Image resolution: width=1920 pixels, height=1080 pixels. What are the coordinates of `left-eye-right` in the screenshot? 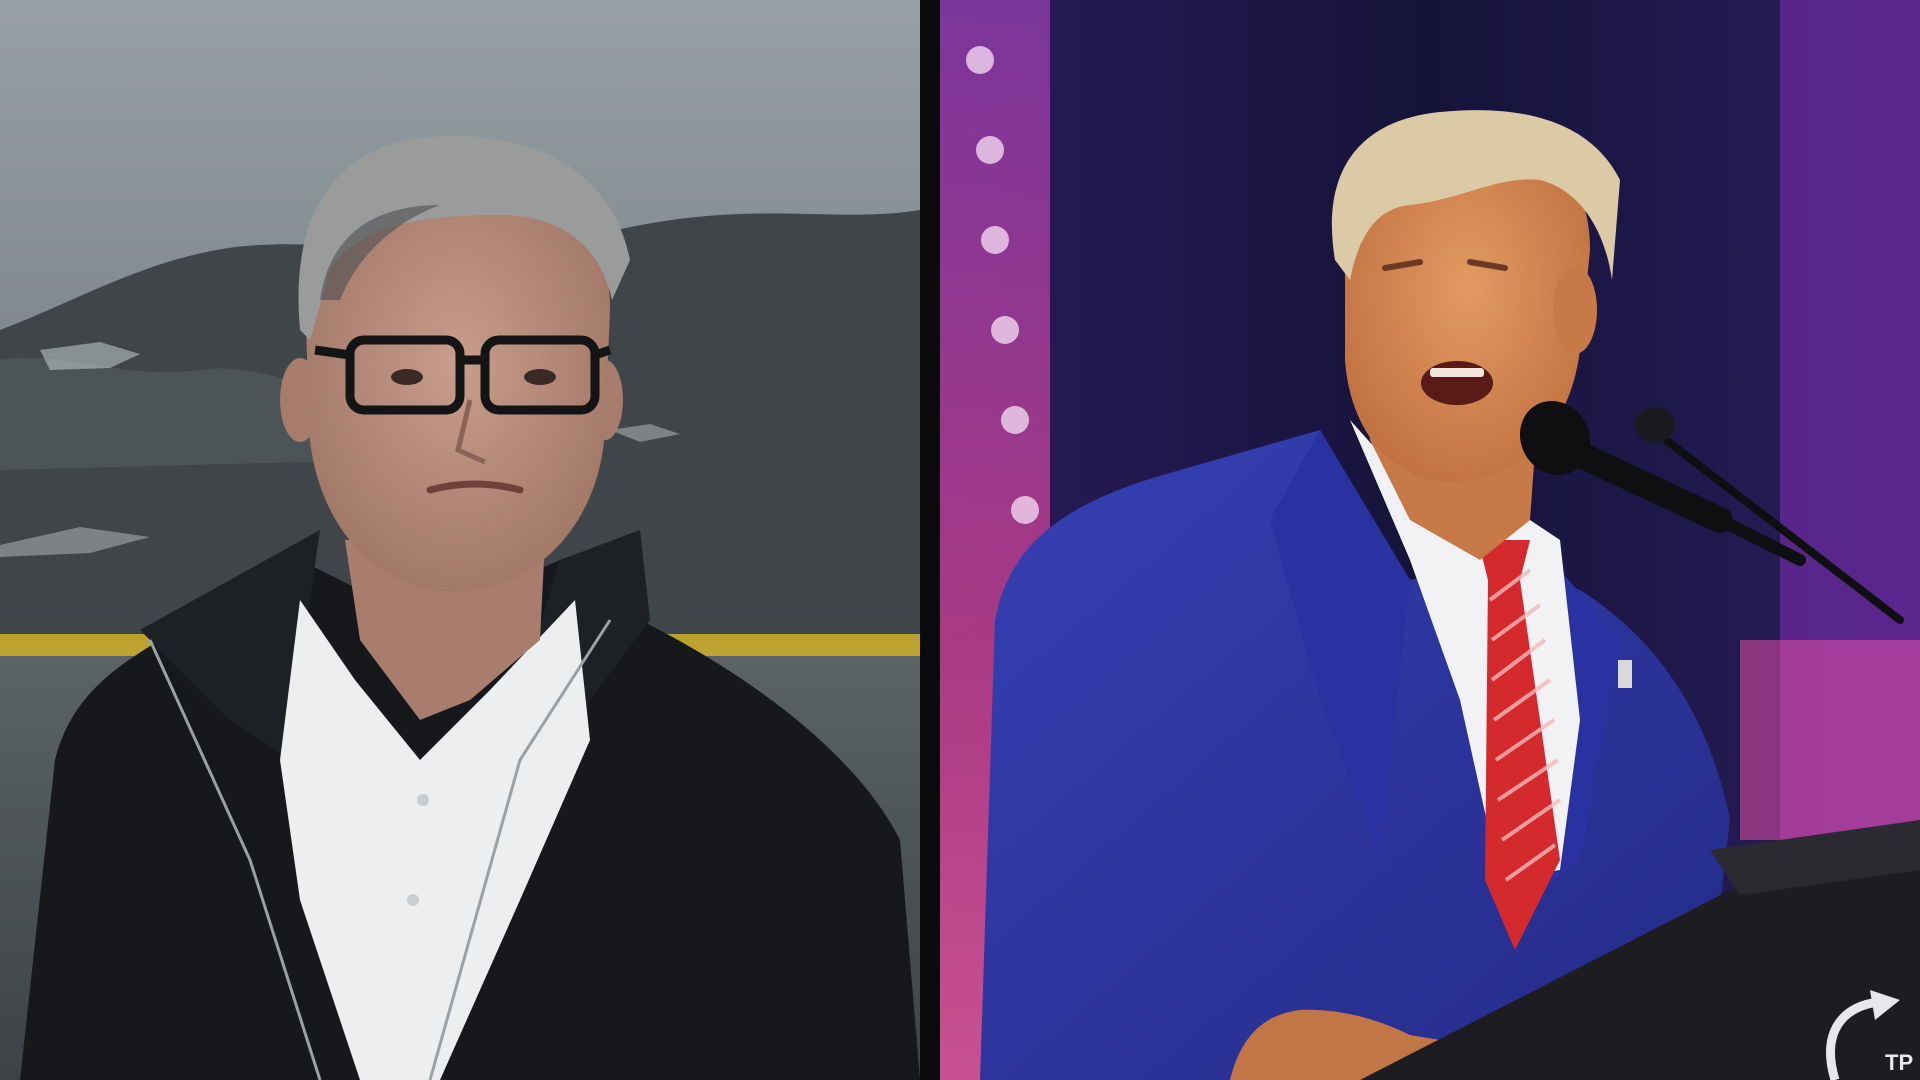 It's located at (540, 377).